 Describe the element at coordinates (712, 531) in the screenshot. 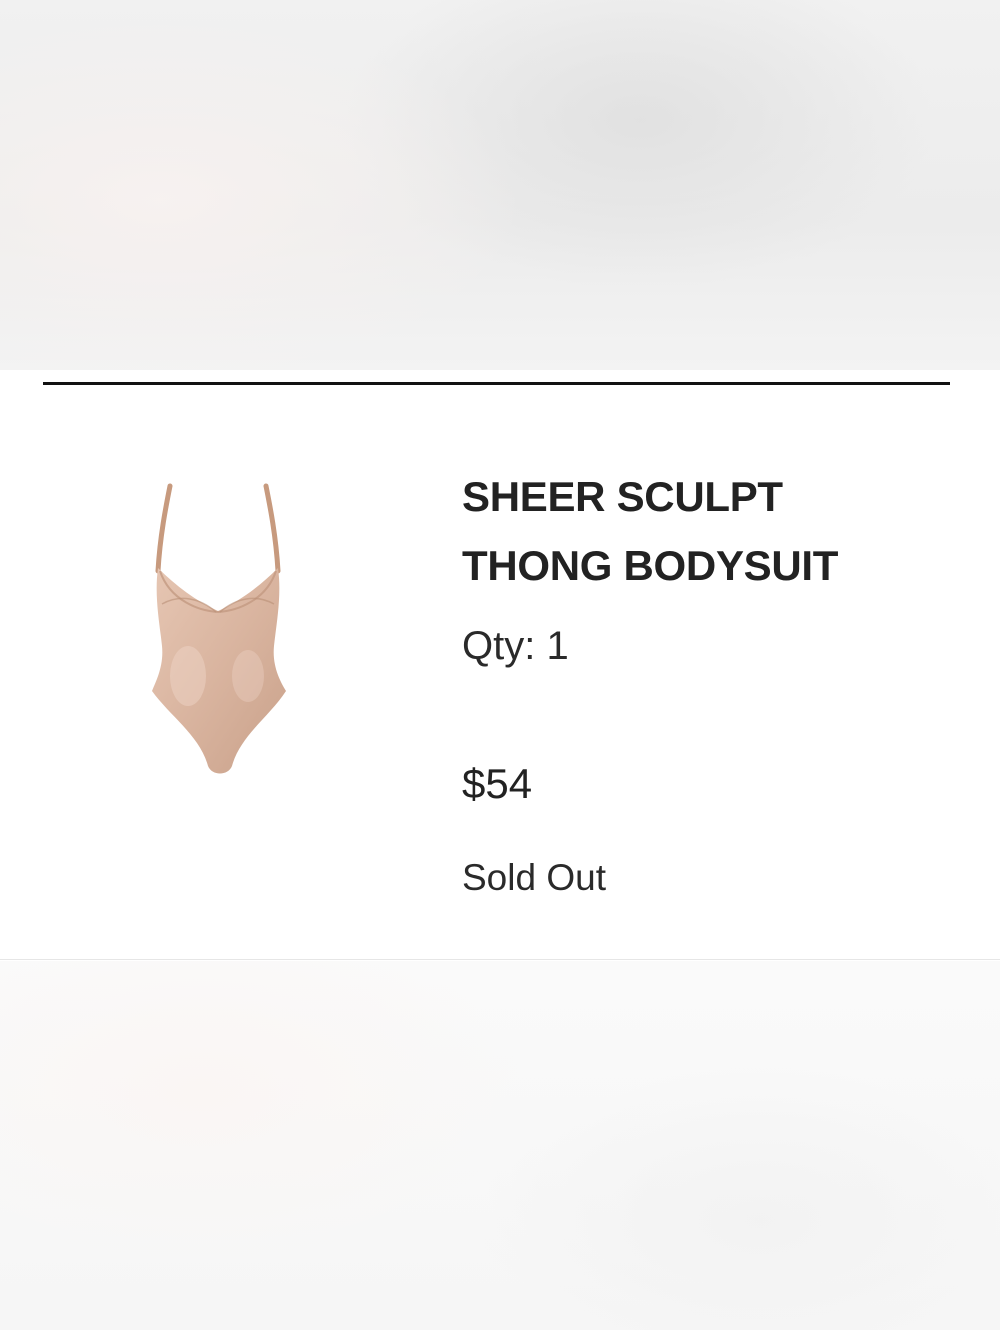

I see `product-title: SHEER SCULPT THONG BODYSUIT` at that location.